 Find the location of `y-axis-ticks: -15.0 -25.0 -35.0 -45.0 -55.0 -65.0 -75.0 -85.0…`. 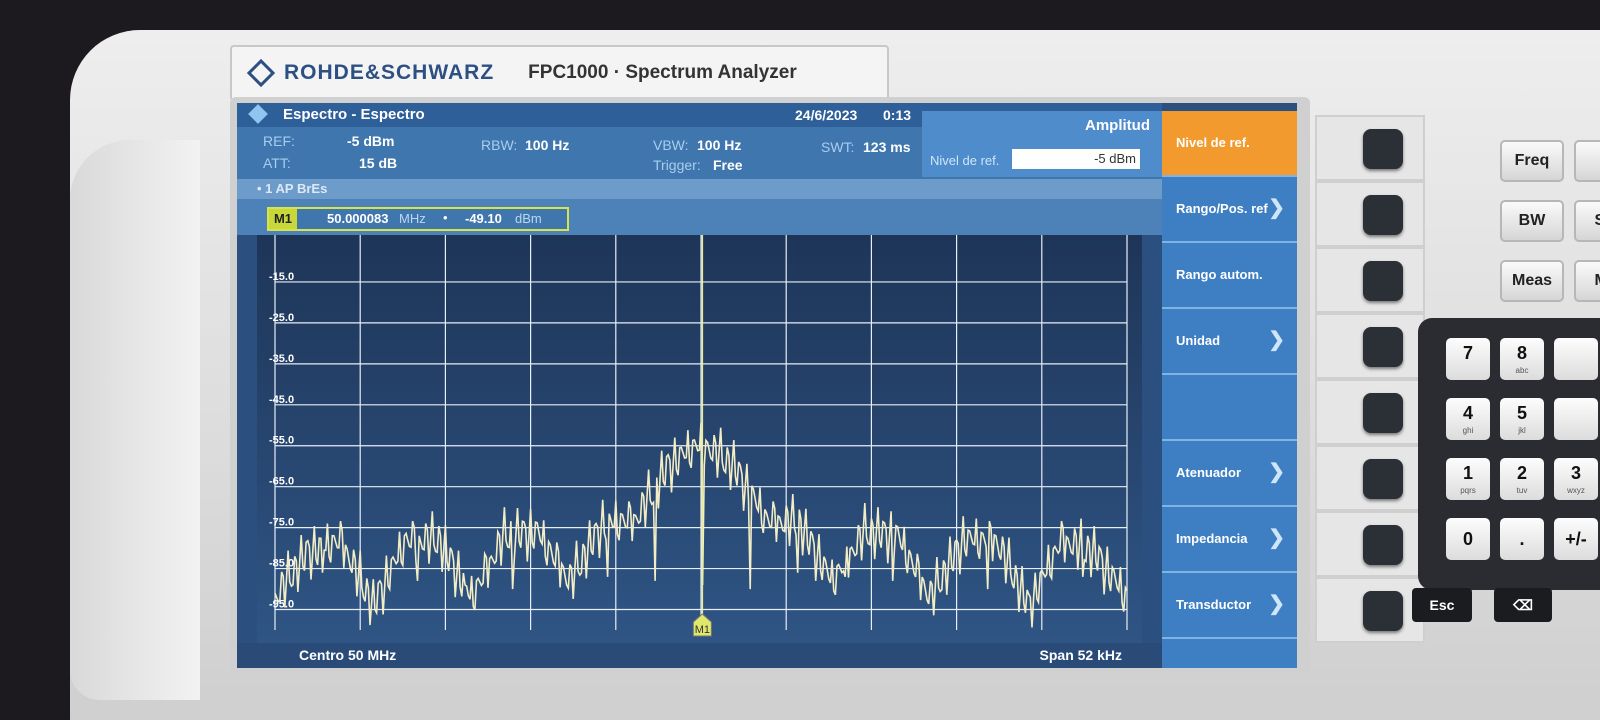

y-axis-ticks: -15.0 -25.0 -35.0 -45.0 -55.0 -65.0 -75.0 -85.0… is located at coordinates (281, 441).